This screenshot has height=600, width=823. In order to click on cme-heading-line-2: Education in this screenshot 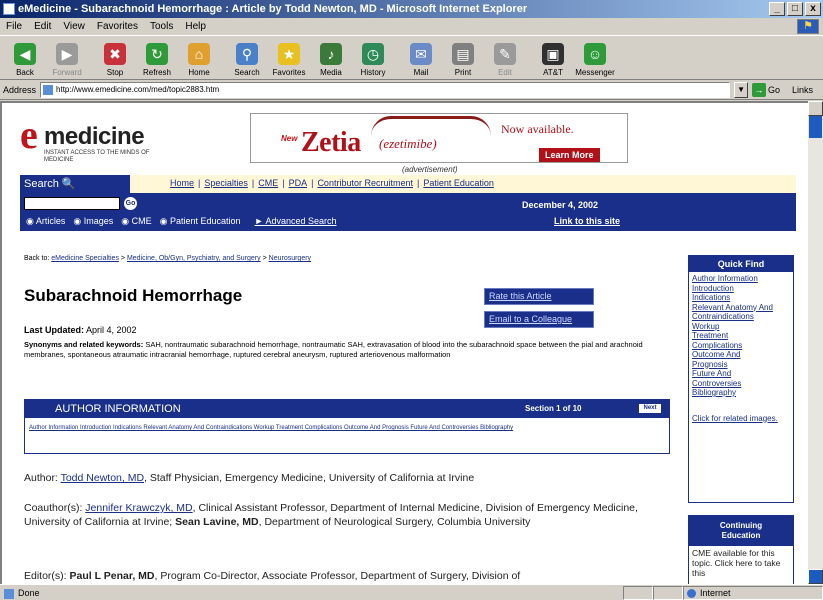, I will do `click(741, 535)`.